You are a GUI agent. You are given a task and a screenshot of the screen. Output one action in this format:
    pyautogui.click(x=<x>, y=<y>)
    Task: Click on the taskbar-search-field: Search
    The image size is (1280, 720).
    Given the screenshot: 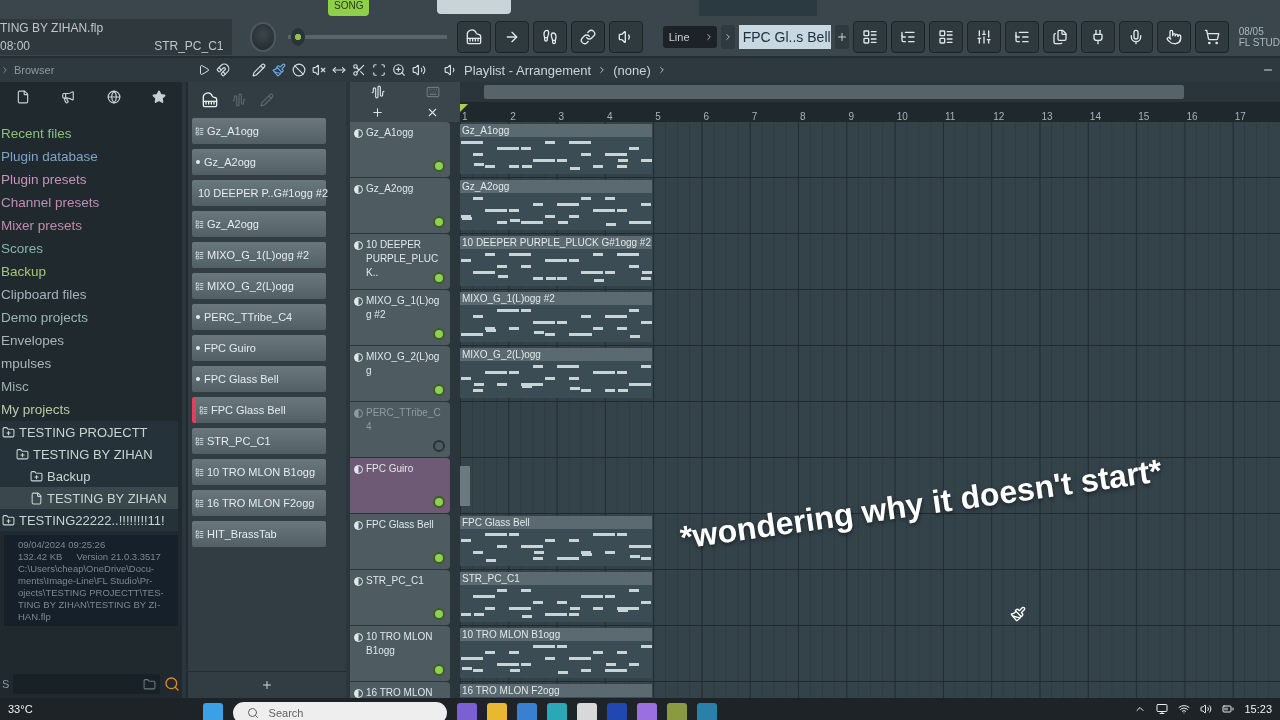 What is the action you would take?
    pyautogui.click(x=339, y=711)
    